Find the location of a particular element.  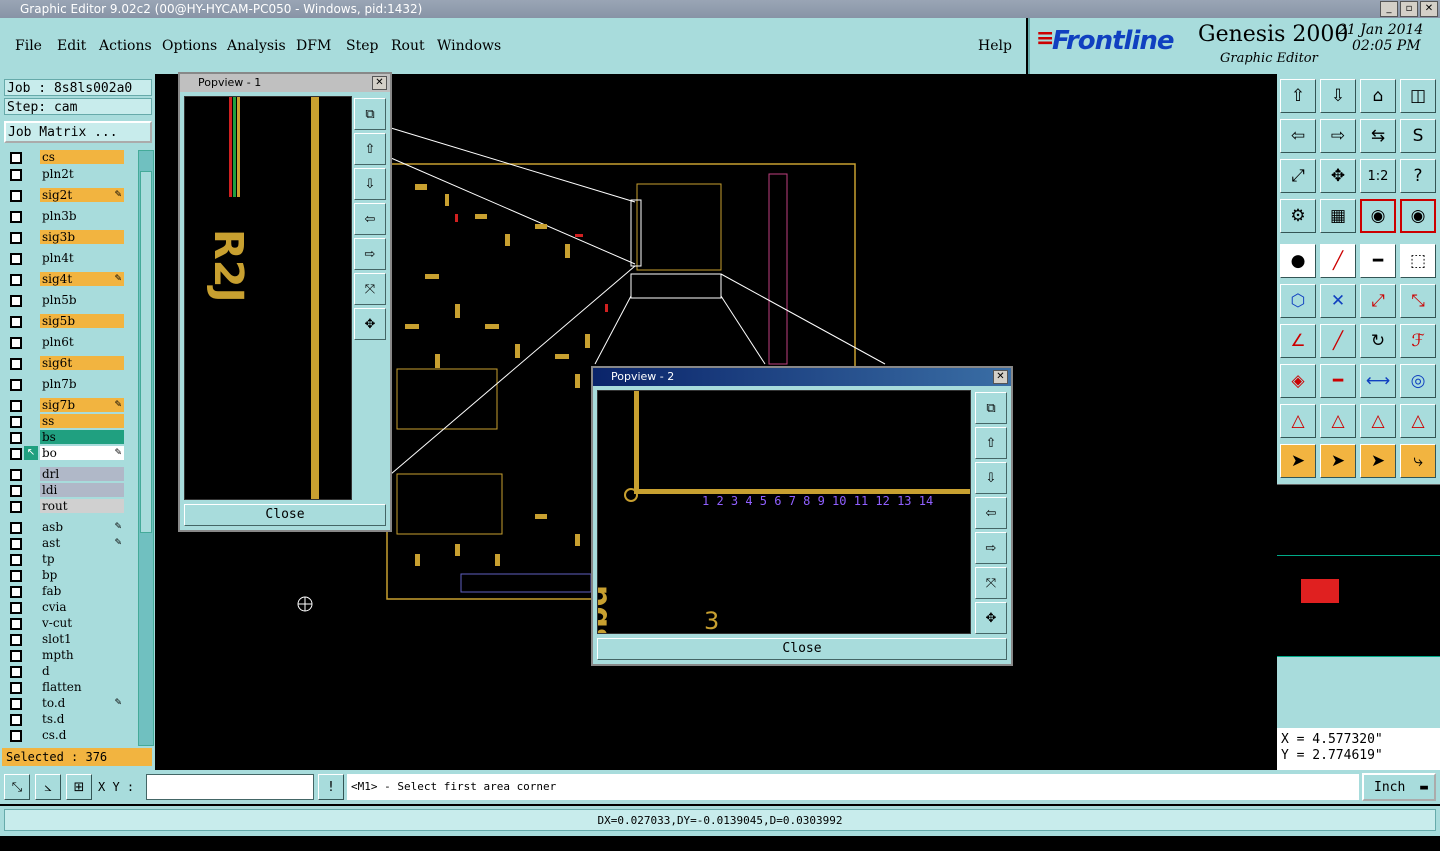

overview-viewport is located at coordinates (1320, 591).